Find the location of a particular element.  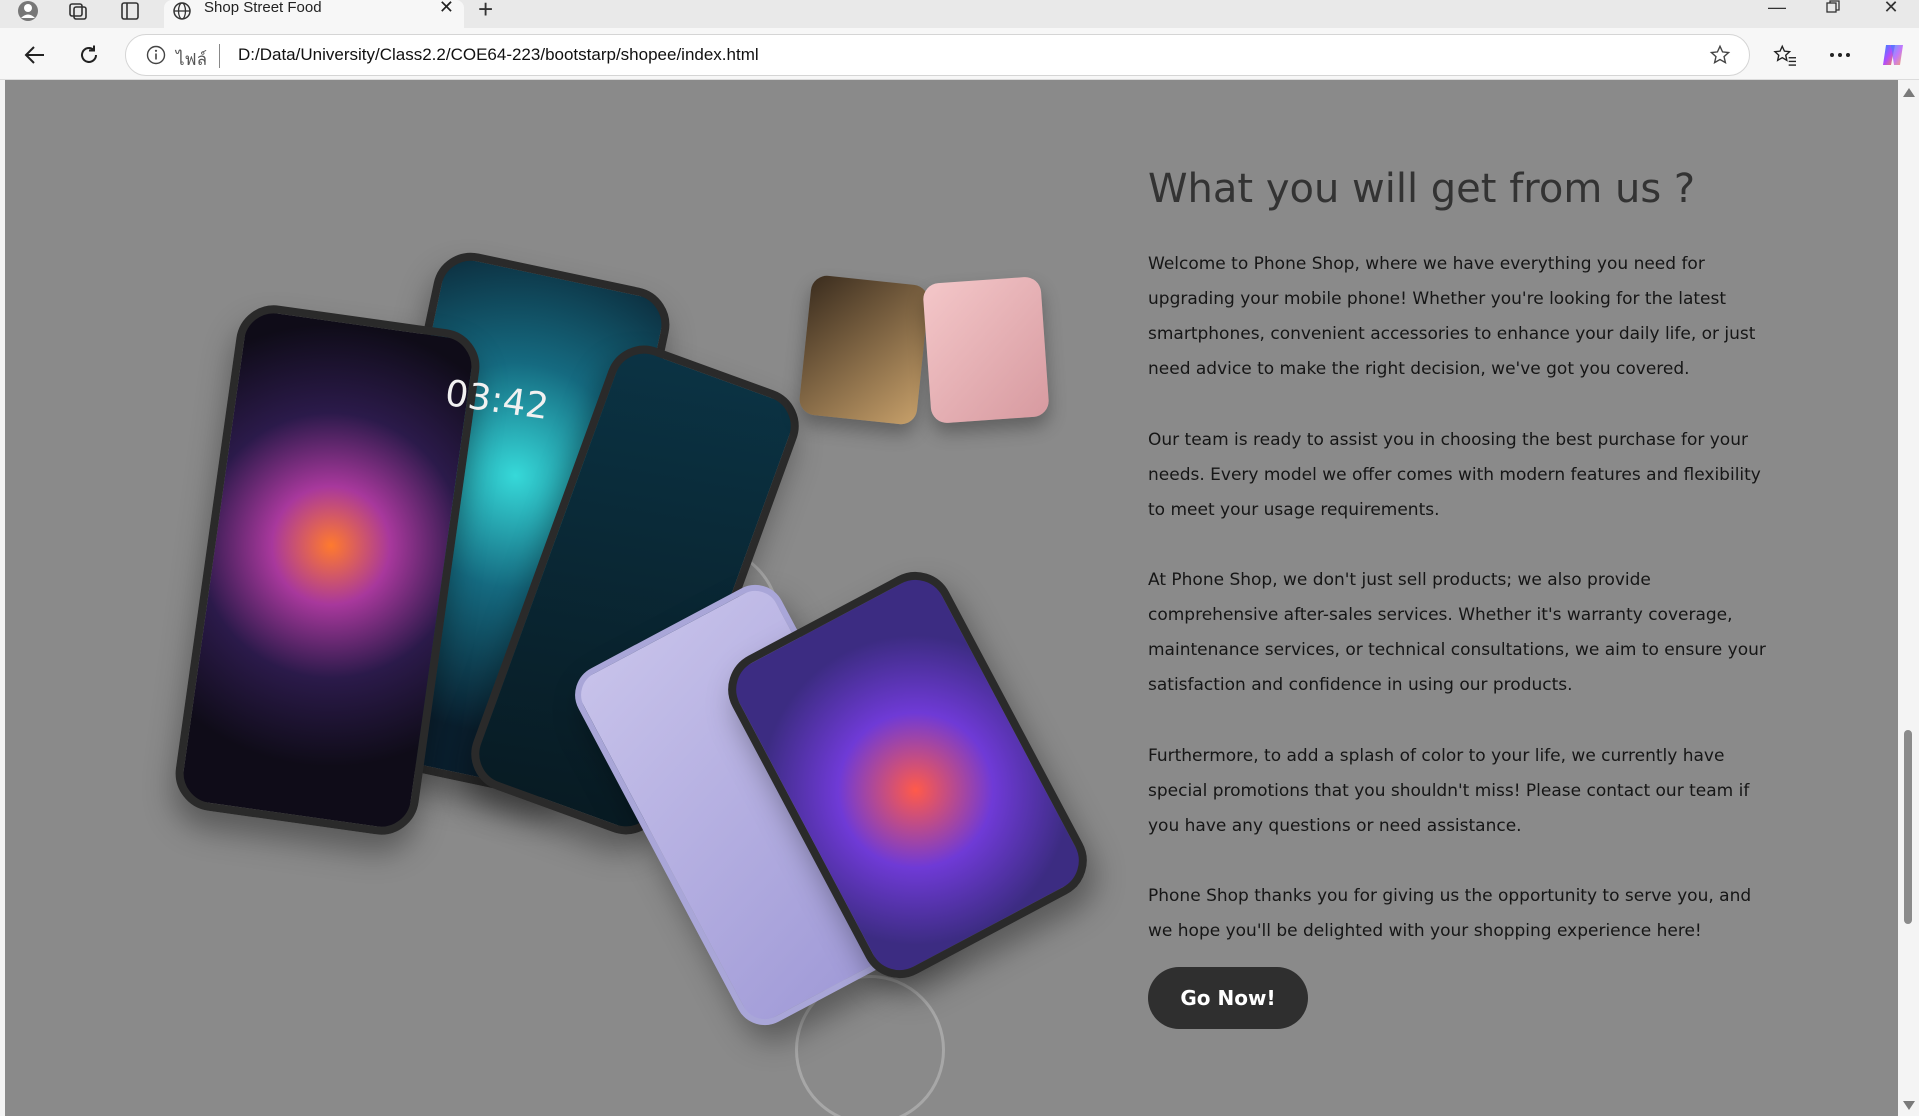

tab-strip: Shop Street Food ✕ + — ✕ is located at coordinates (959, 14).